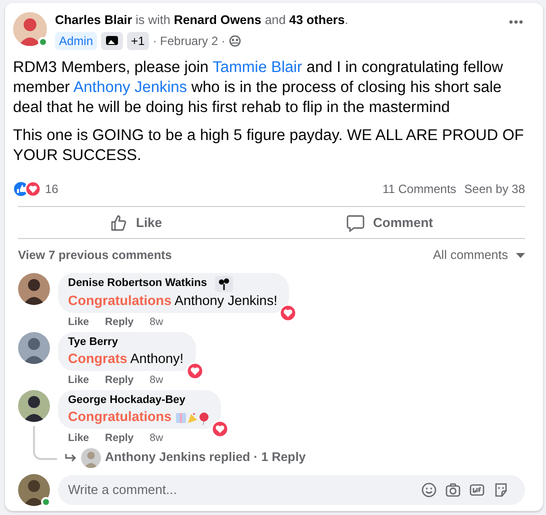  Describe the element at coordinates (516, 22) in the screenshot. I see `more-options-icon` at that location.